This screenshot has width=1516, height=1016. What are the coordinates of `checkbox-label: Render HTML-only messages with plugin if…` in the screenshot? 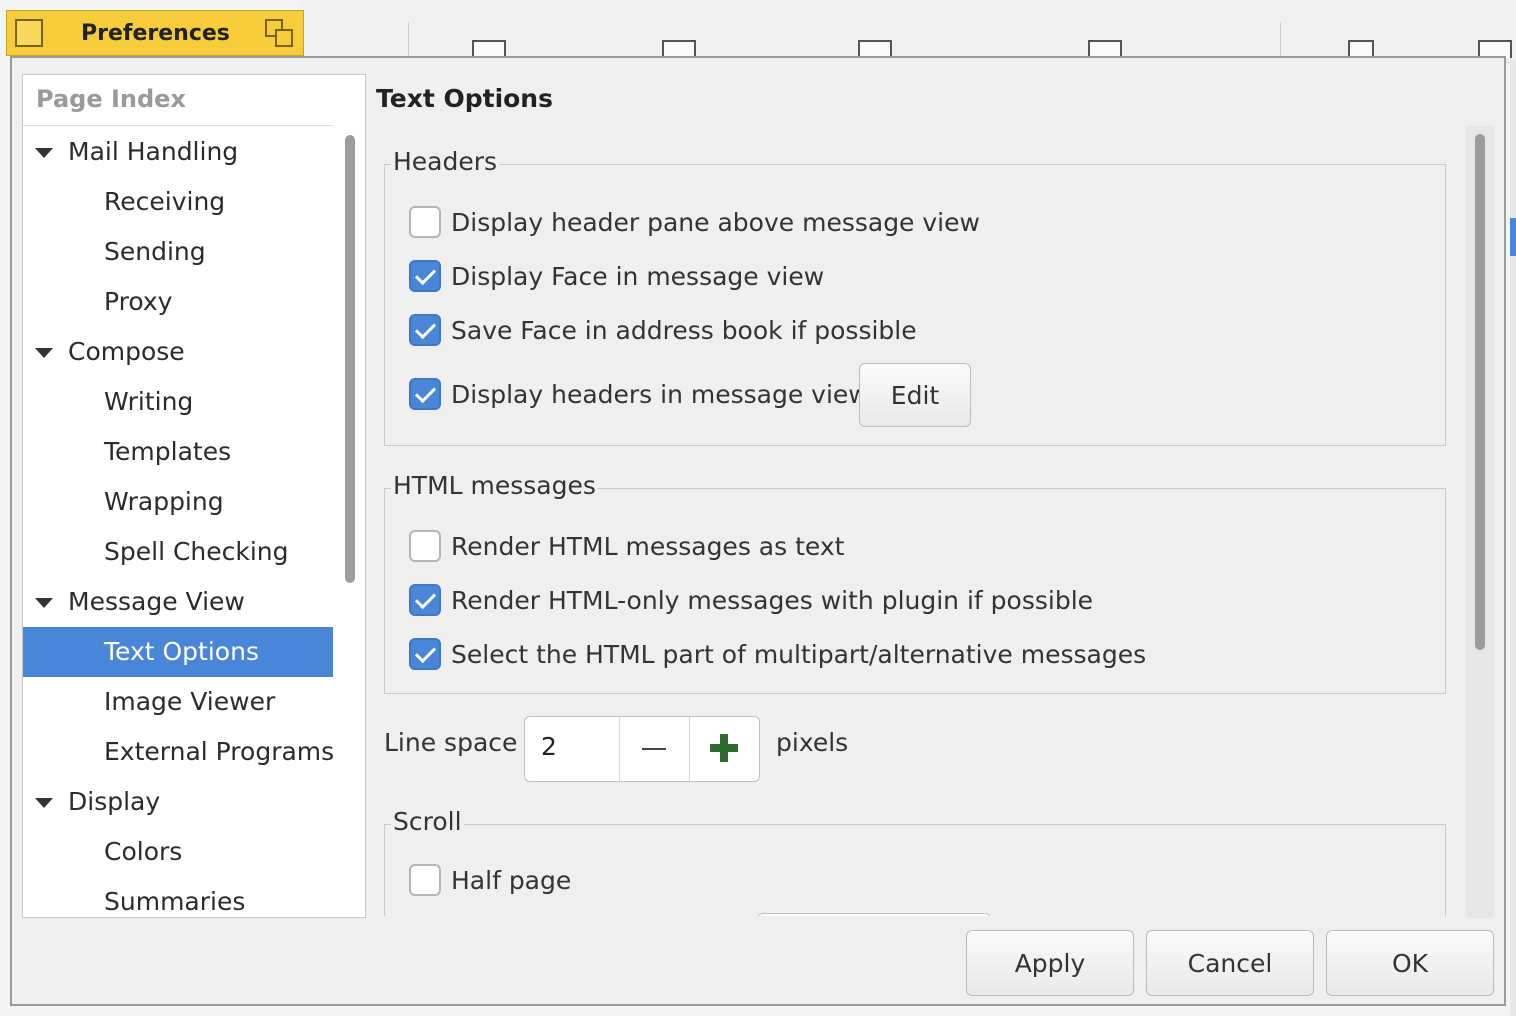 It's located at (772, 600).